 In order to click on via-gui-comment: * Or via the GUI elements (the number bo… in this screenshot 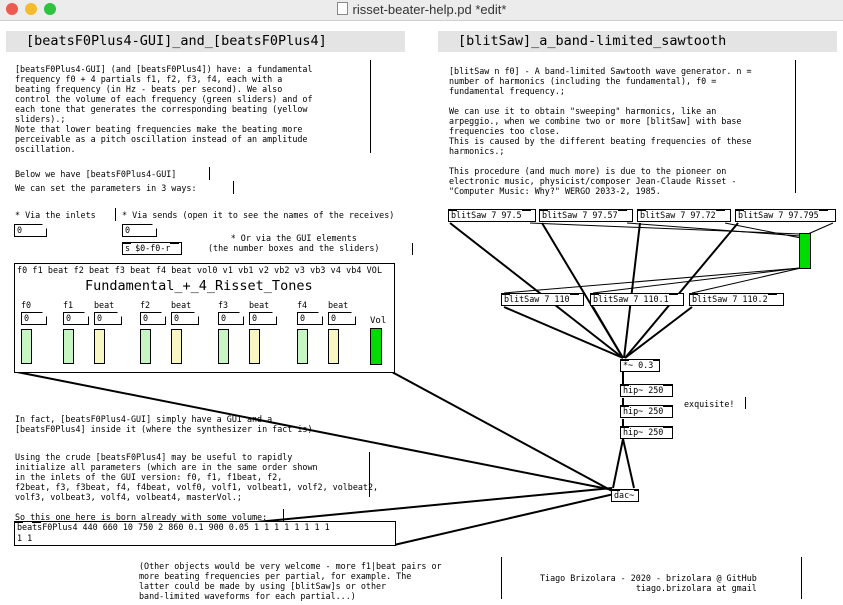, I will do `click(294, 243)`.